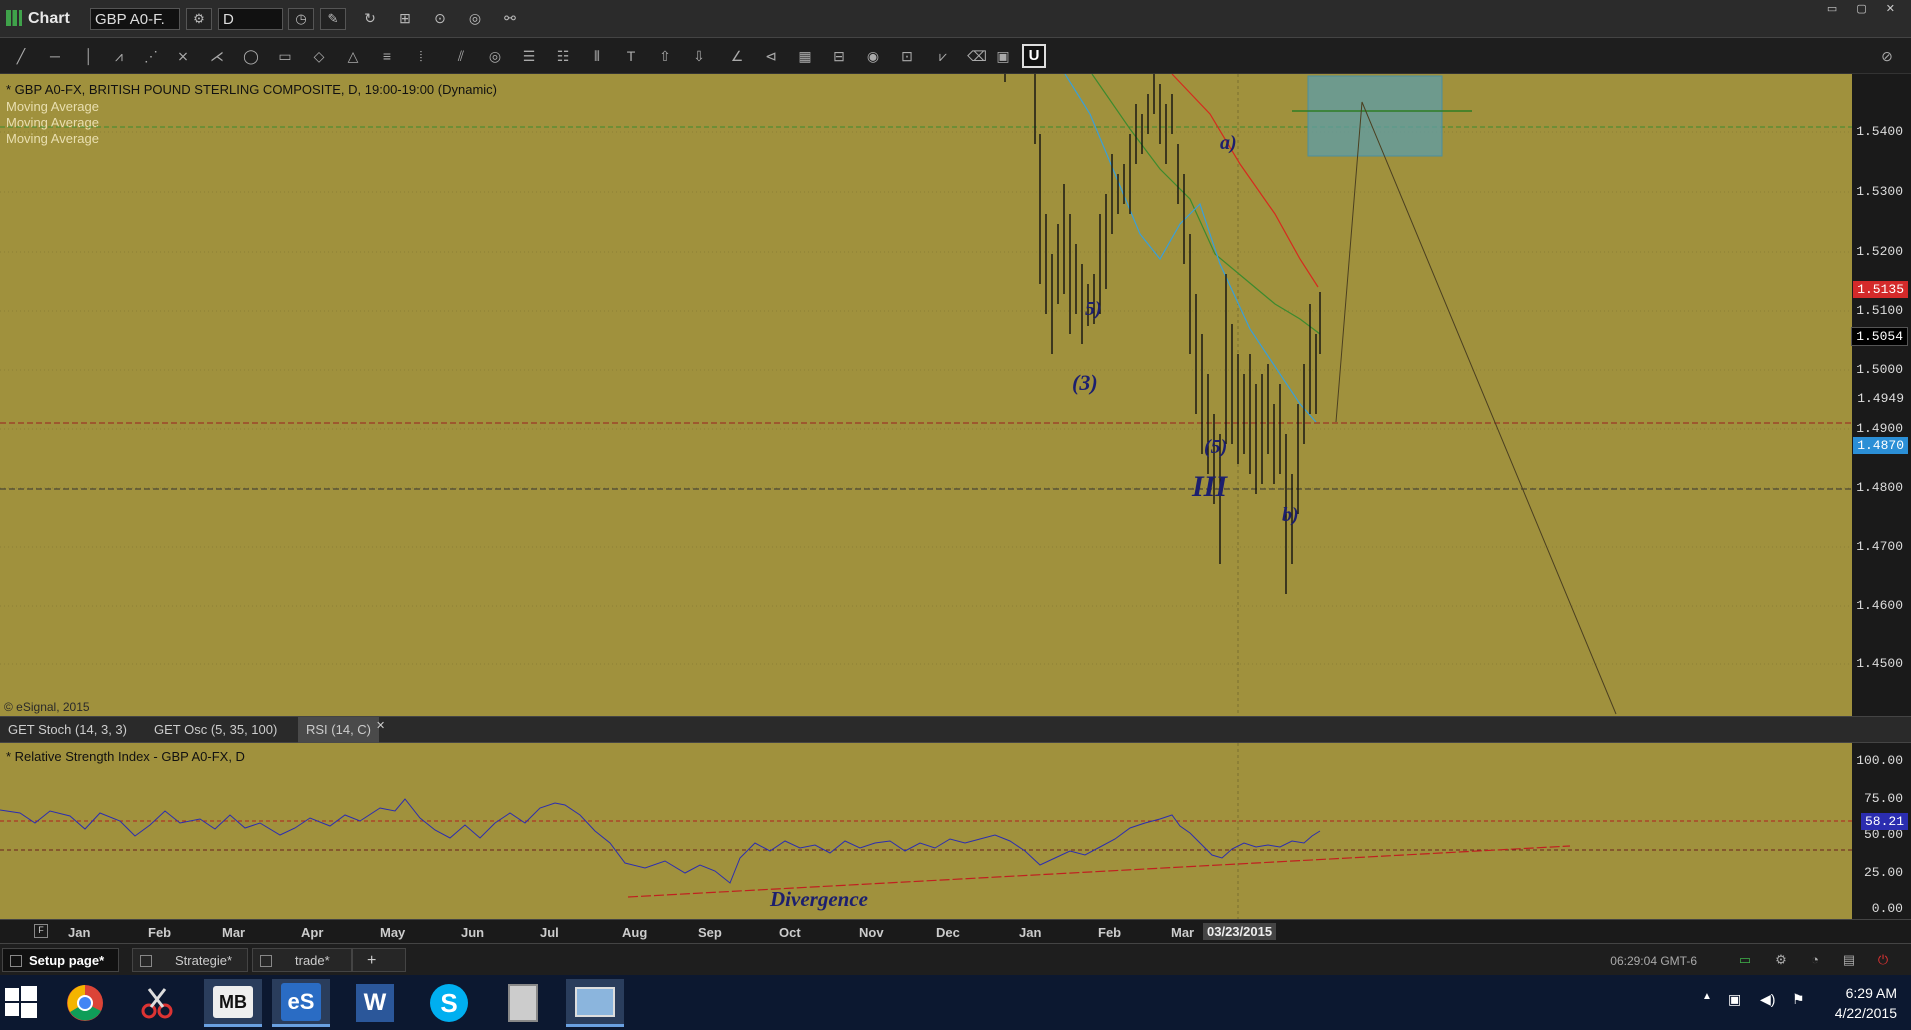 This screenshot has width=1911, height=1030. What do you see at coordinates (1767, 999) in the screenshot?
I see `volume-icon: ◀)` at bounding box center [1767, 999].